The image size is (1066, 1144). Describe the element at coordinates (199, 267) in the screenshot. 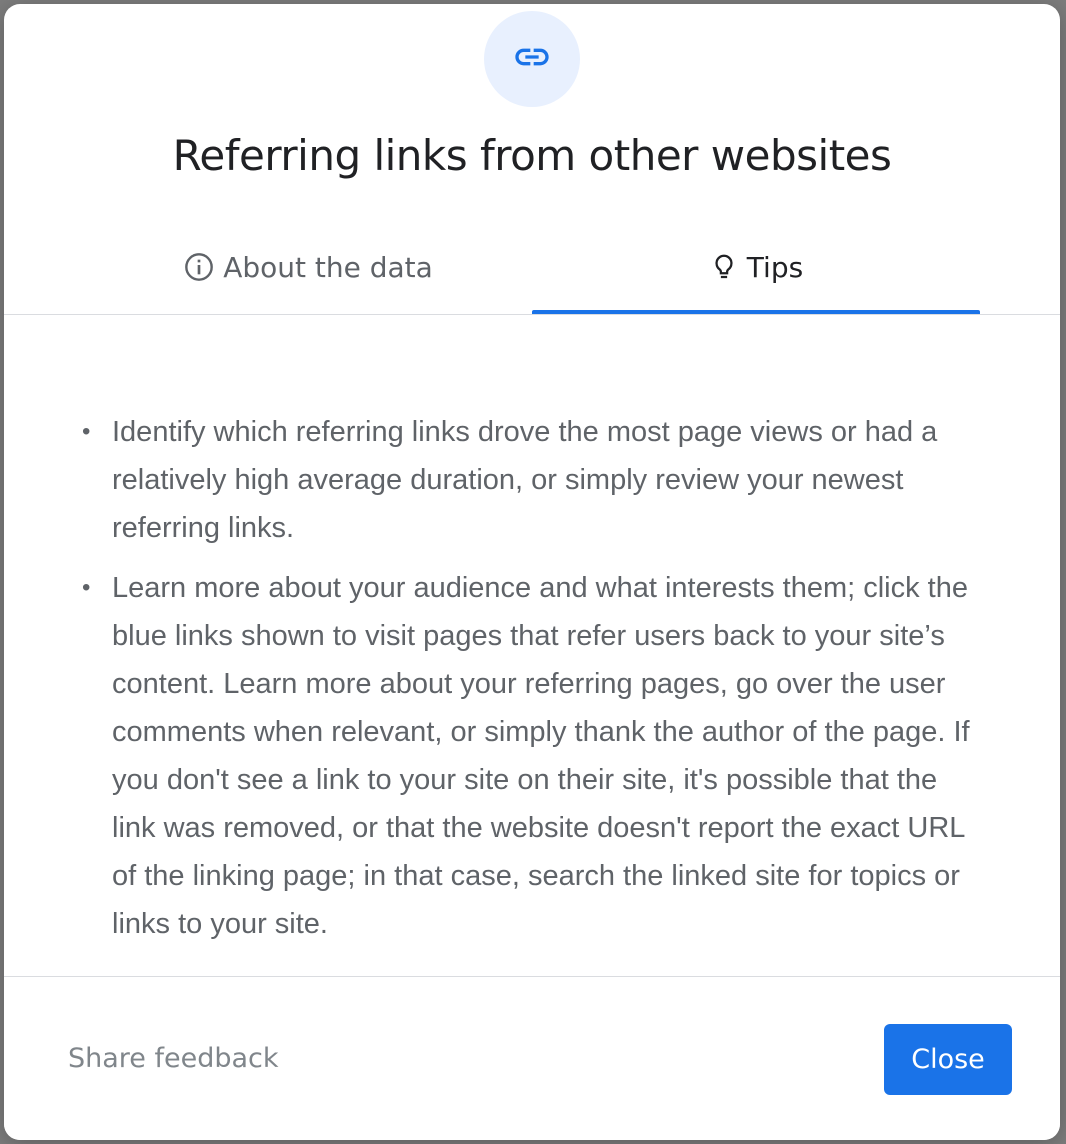

I see `info-icon` at that location.